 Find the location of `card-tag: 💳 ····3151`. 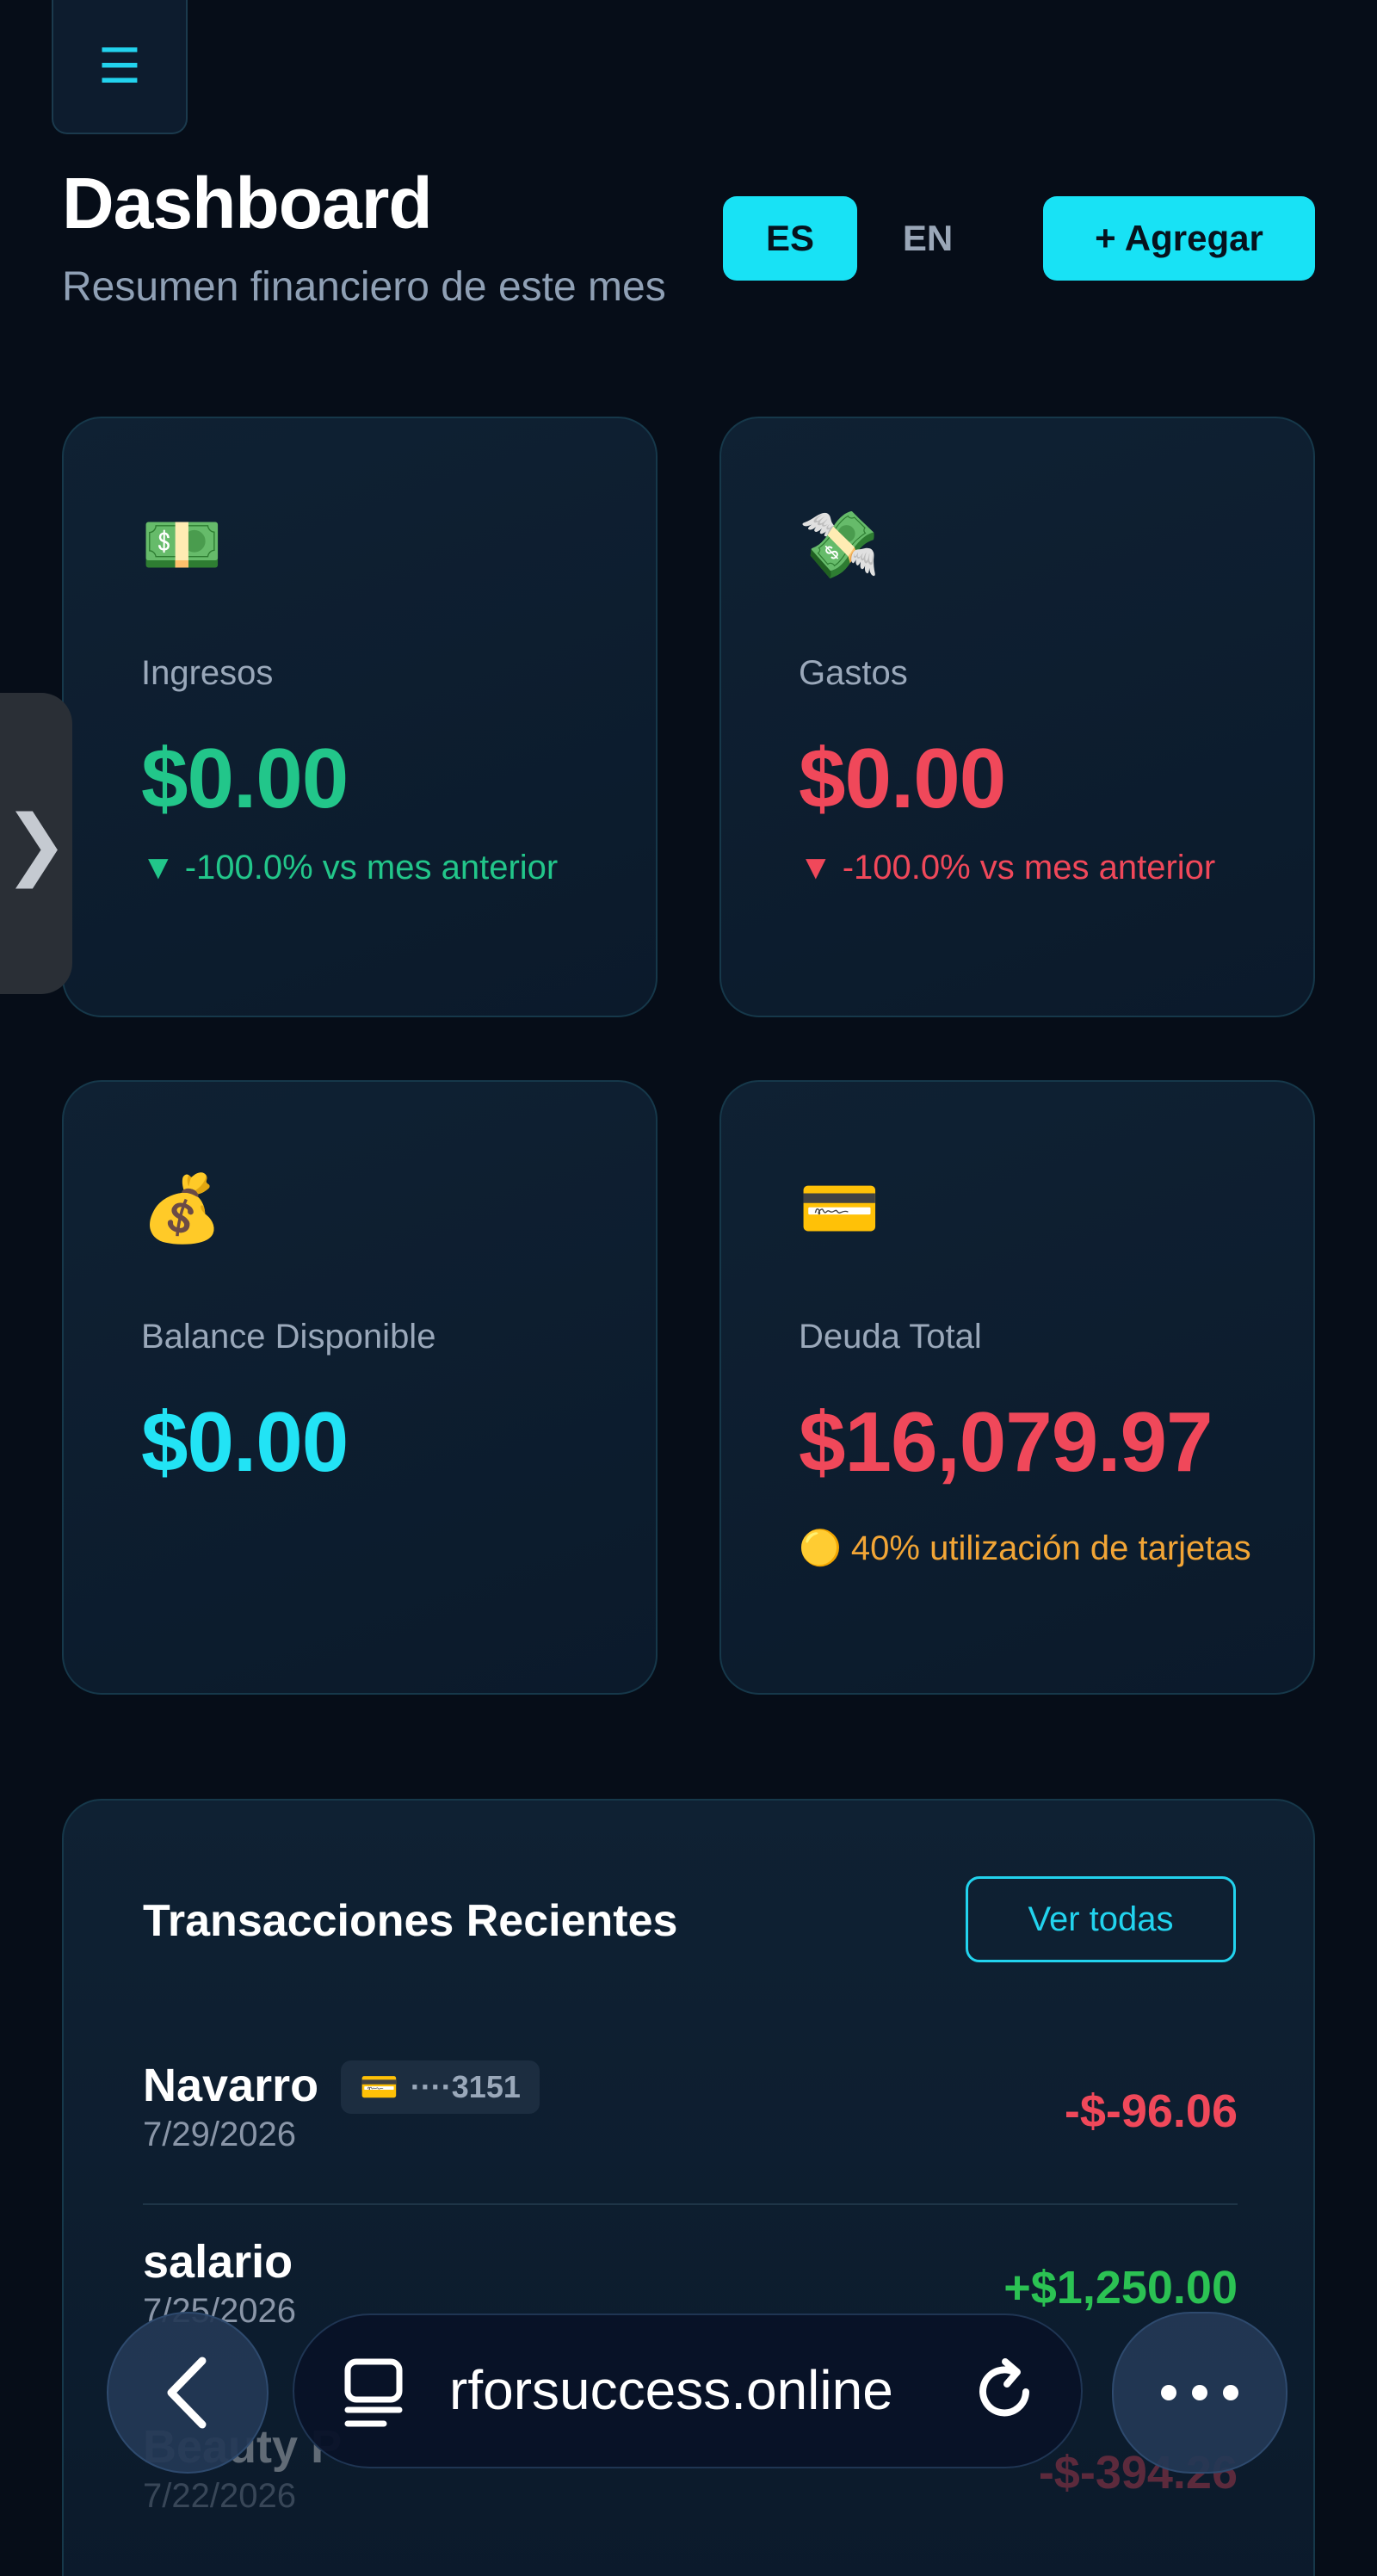

card-tag: 💳 ····3151 is located at coordinates (441, 2087).